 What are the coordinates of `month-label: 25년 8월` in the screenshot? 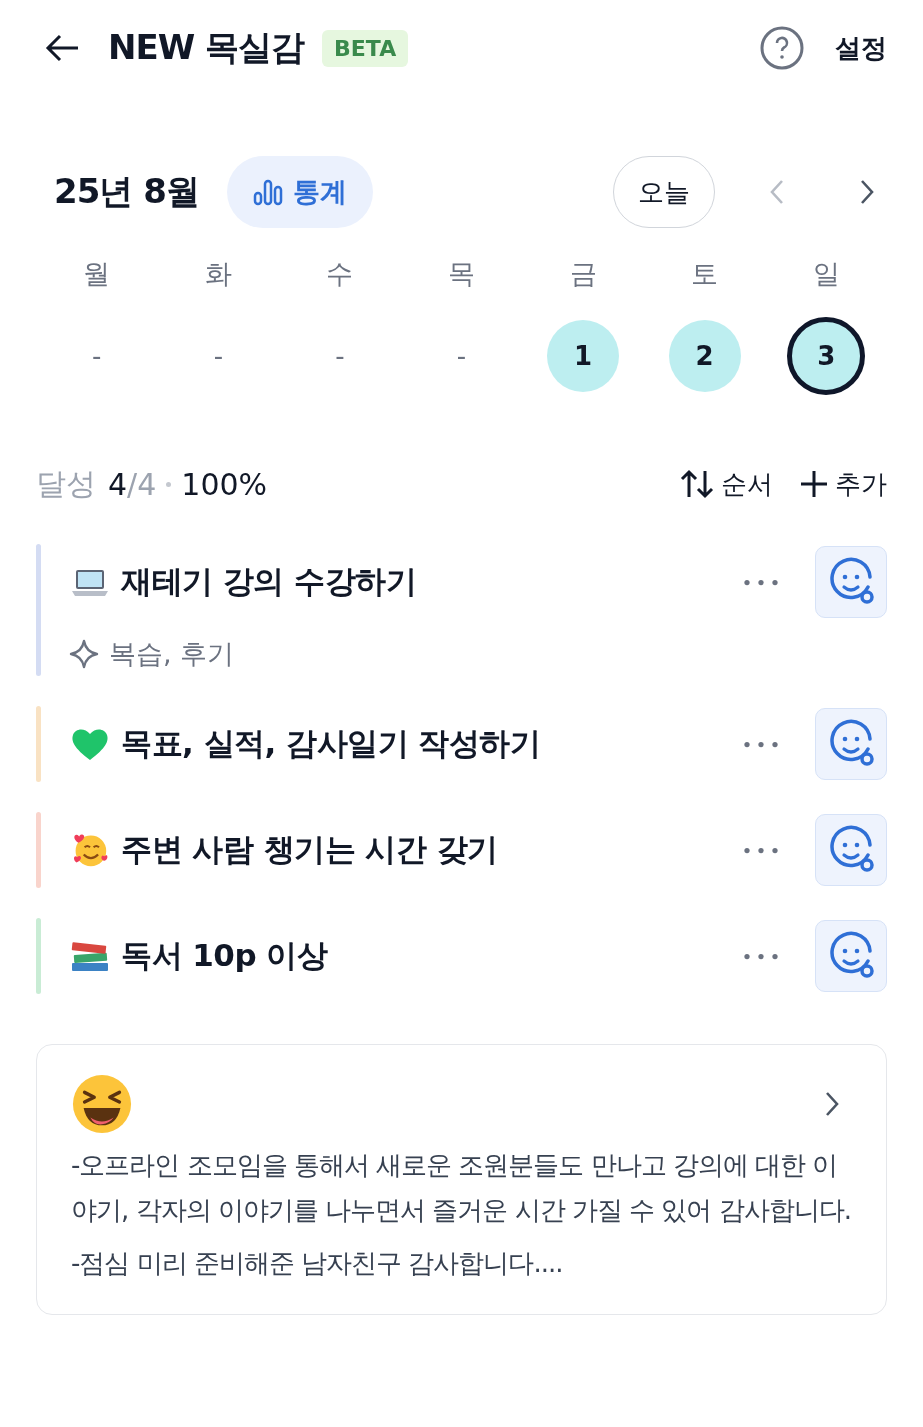 It's located at (126, 191).